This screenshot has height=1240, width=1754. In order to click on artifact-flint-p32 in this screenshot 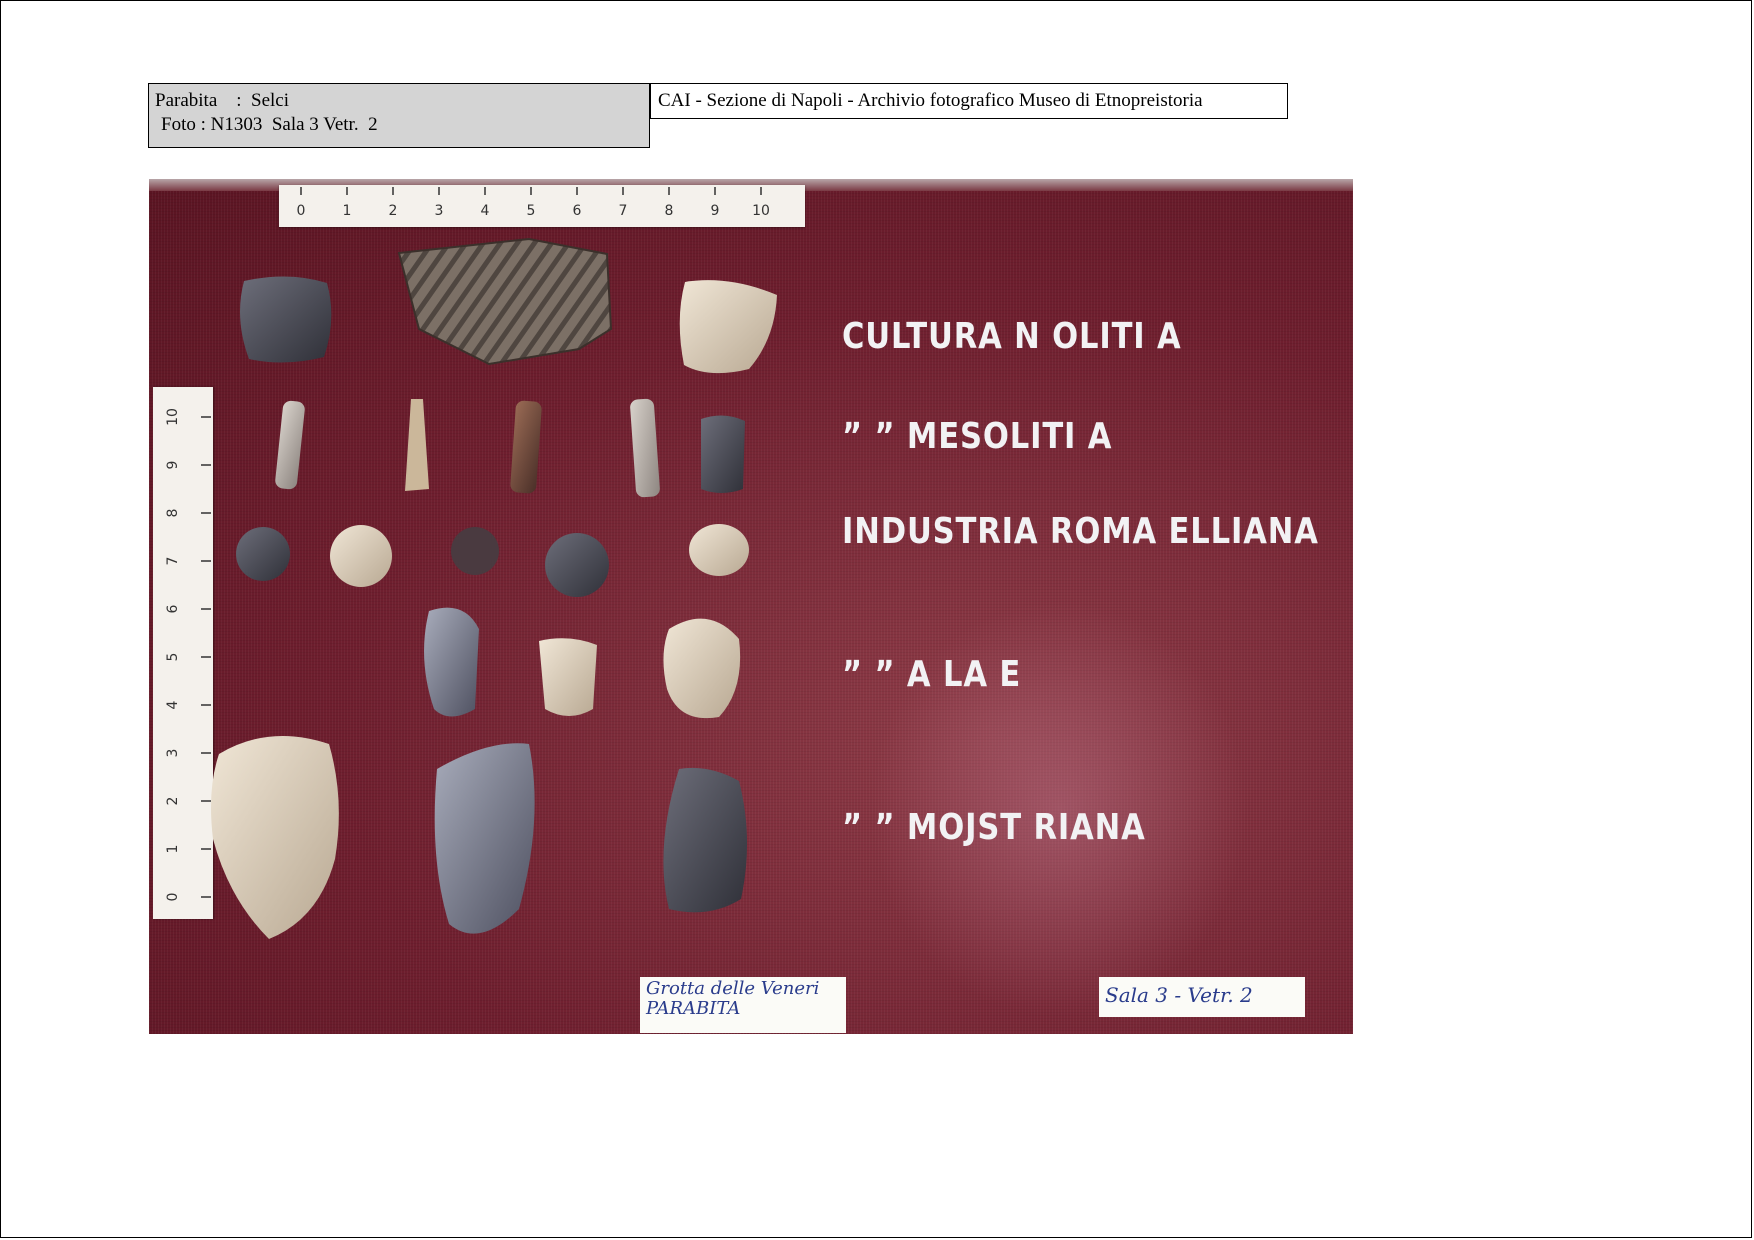, I will do `click(728, 327)`.